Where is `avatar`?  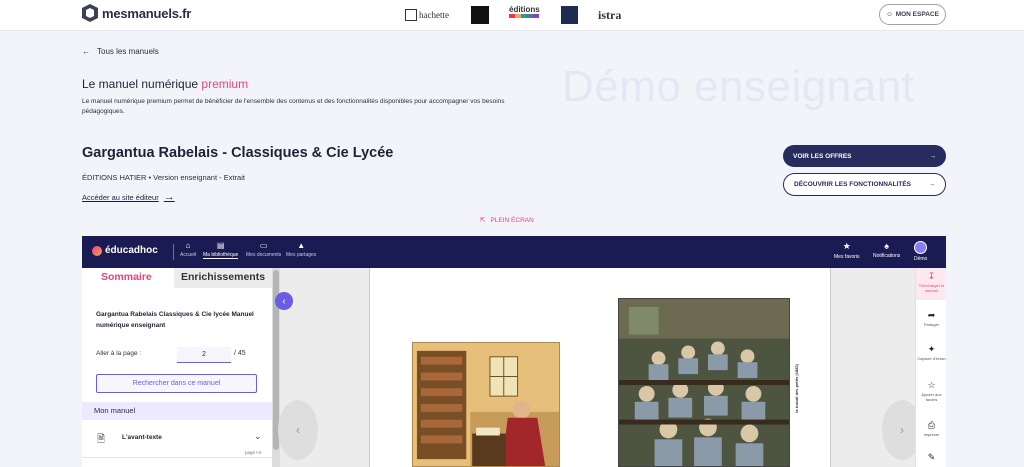 avatar is located at coordinates (921, 247).